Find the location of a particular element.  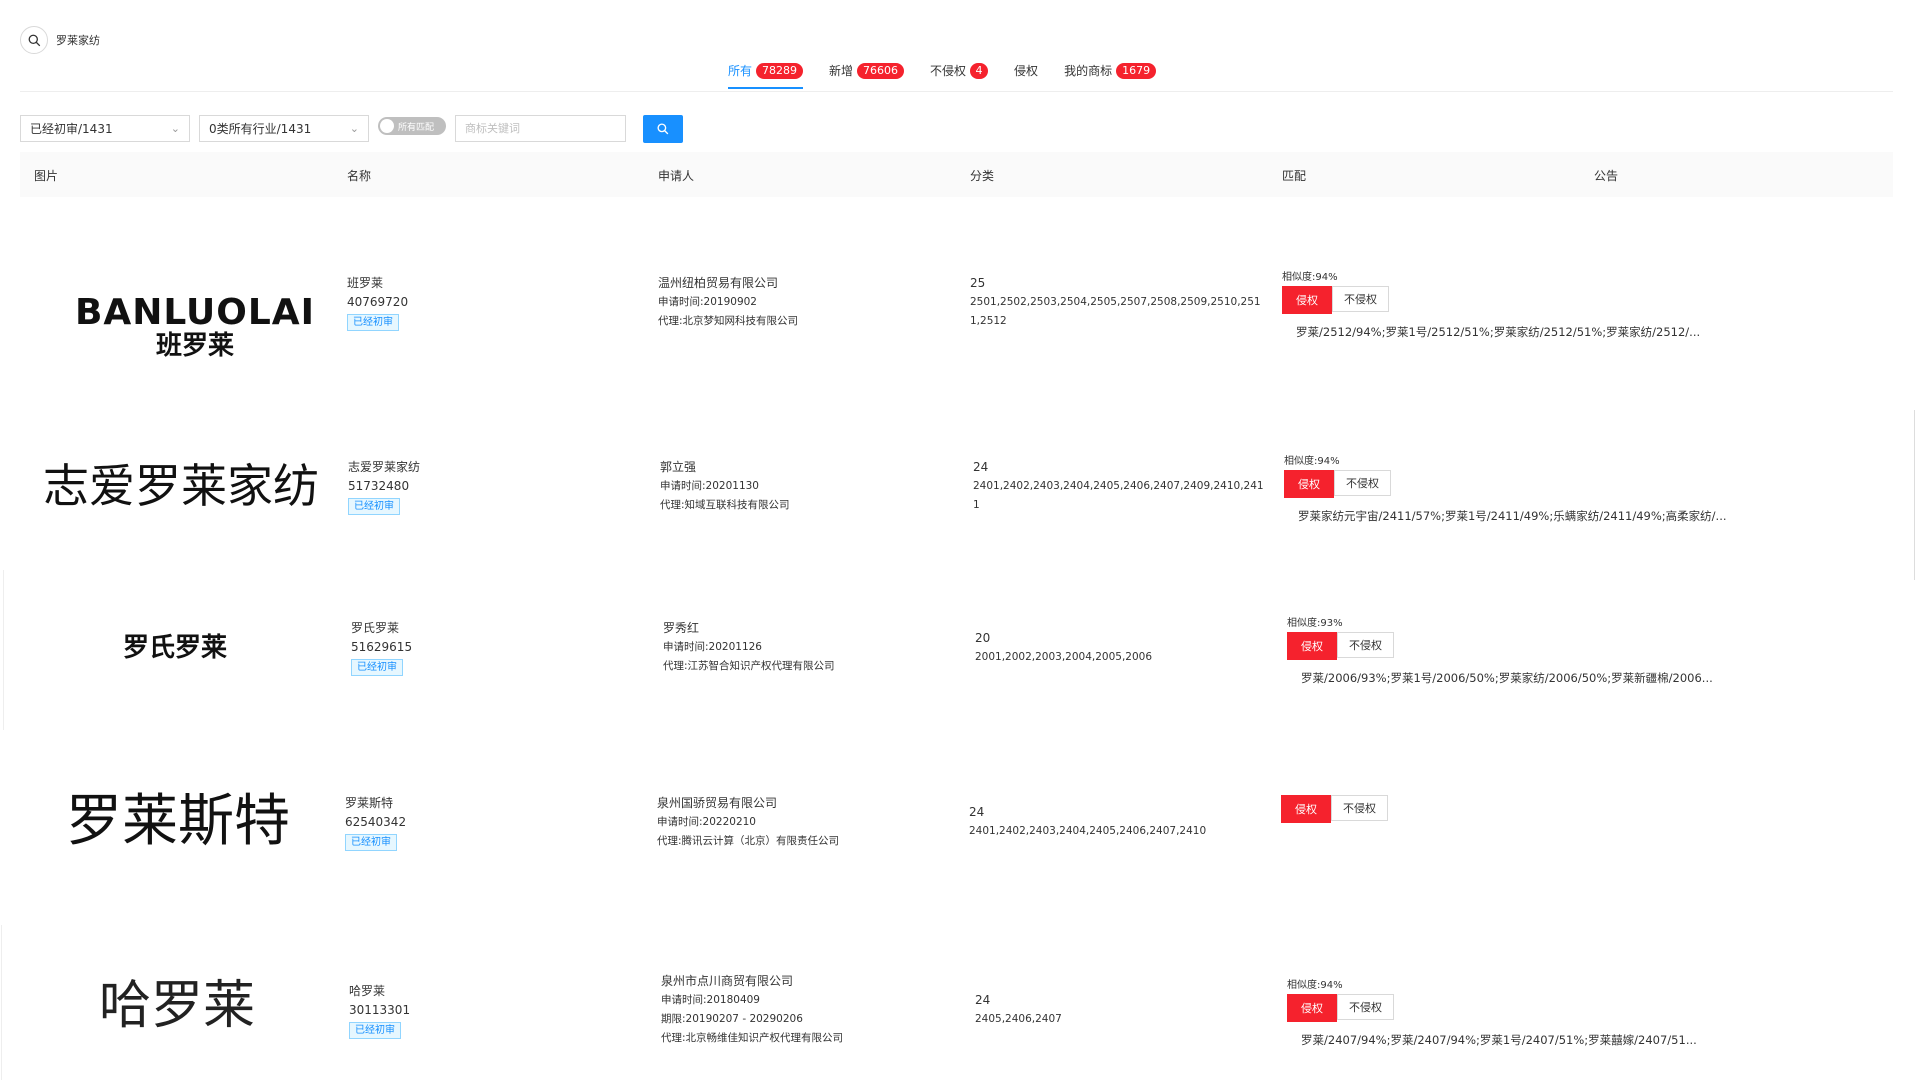

trademark-name-cell: 罗氏罗莱 51629615 已经初审 is located at coordinates (381, 647).